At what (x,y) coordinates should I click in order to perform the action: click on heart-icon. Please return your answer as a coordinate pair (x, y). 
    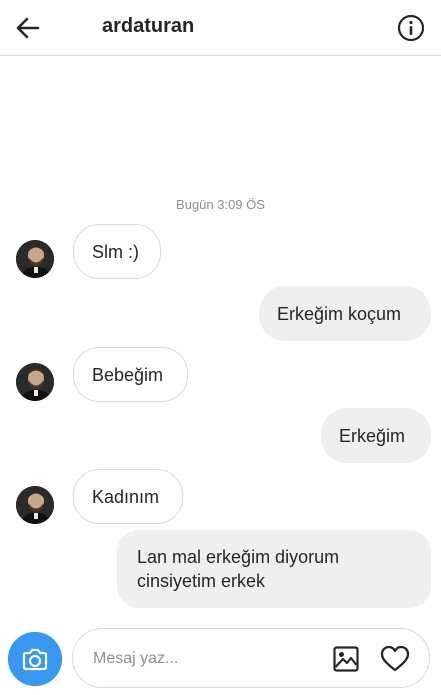
    Looking at the image, I should click on (395, 659).